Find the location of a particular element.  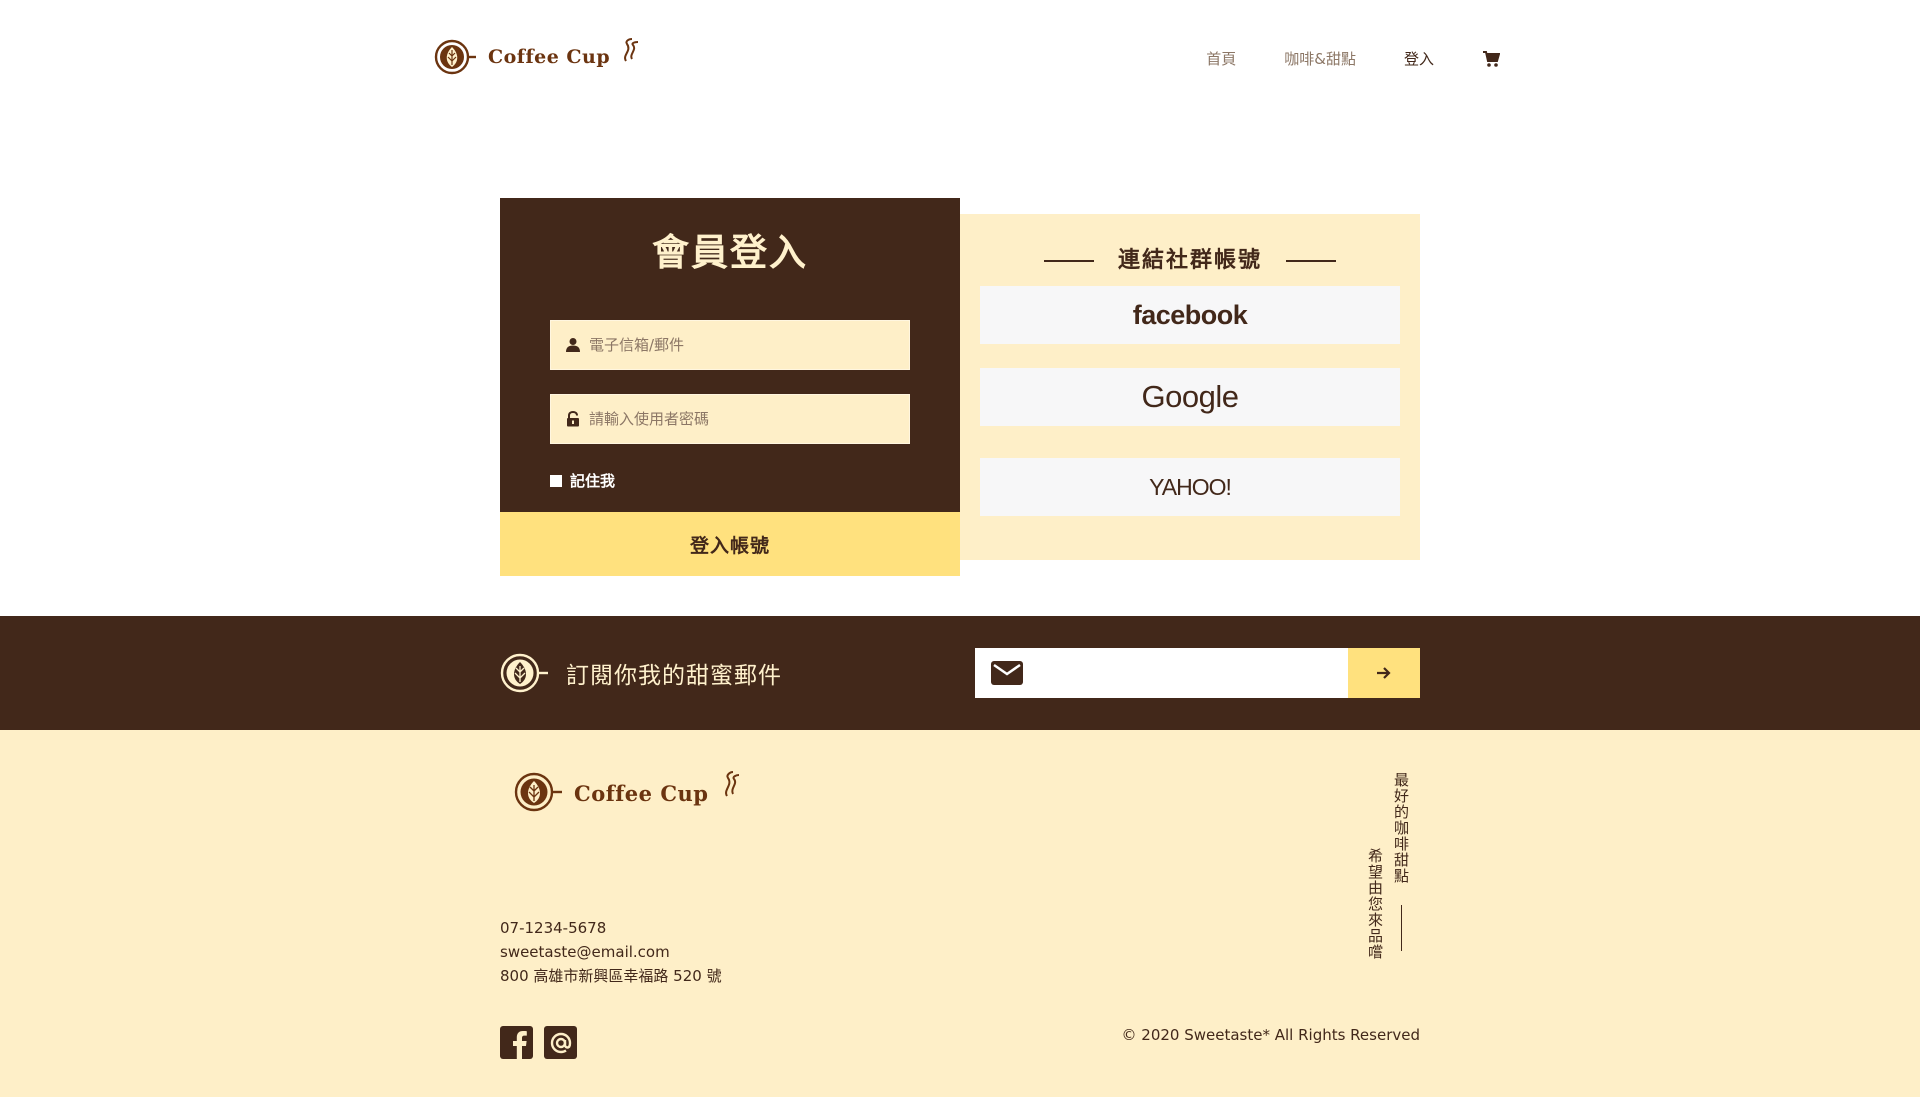

google-login-button: Google is located at coordinates (1190, 397).